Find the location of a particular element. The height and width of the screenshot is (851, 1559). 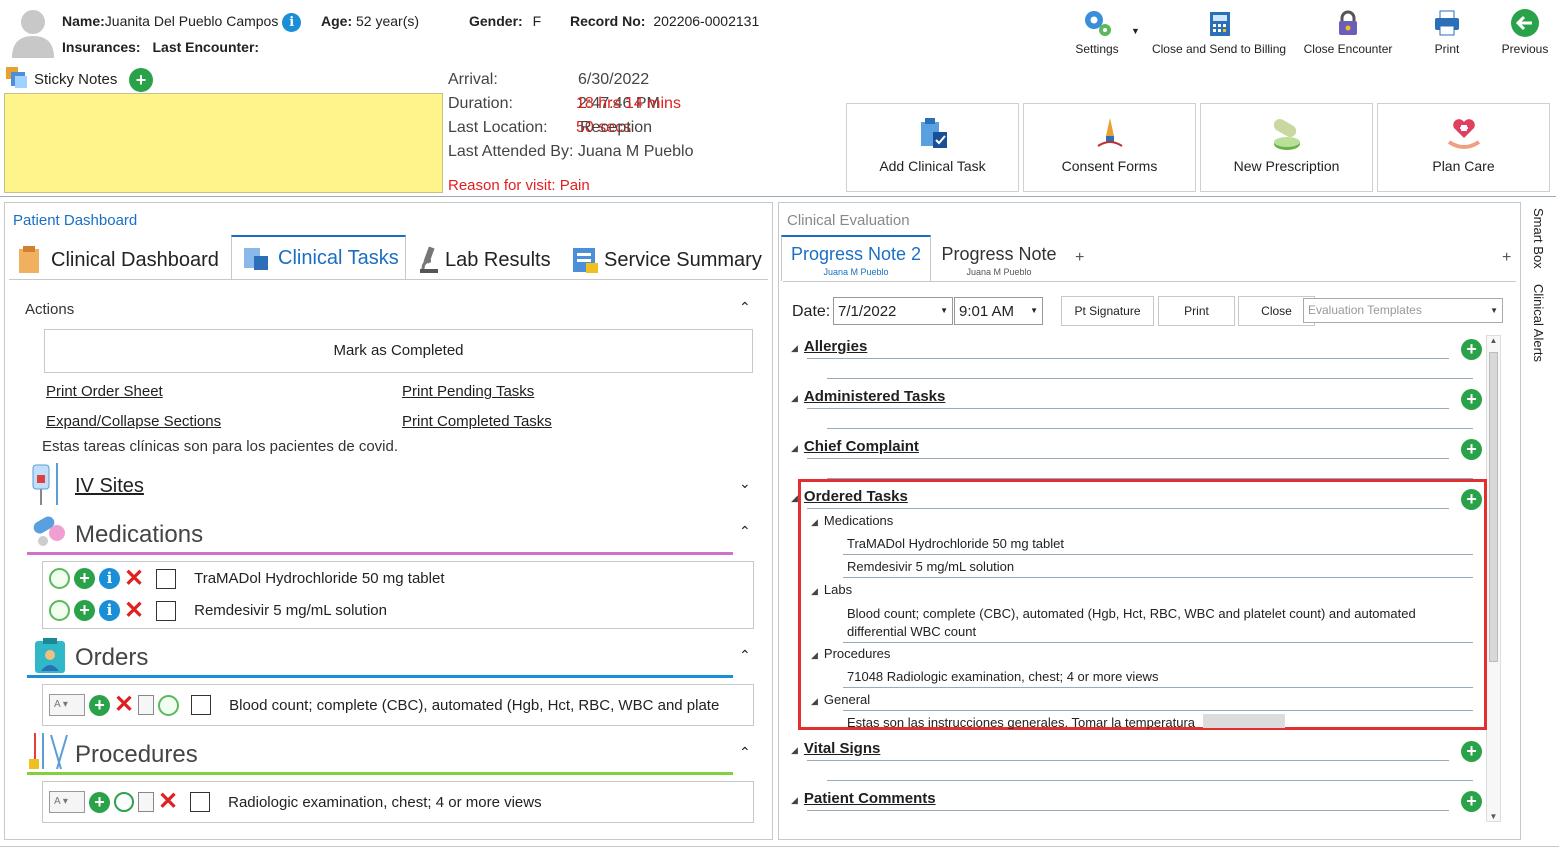

attended-label: Last Attended By: is located at coordinates (511, 151).